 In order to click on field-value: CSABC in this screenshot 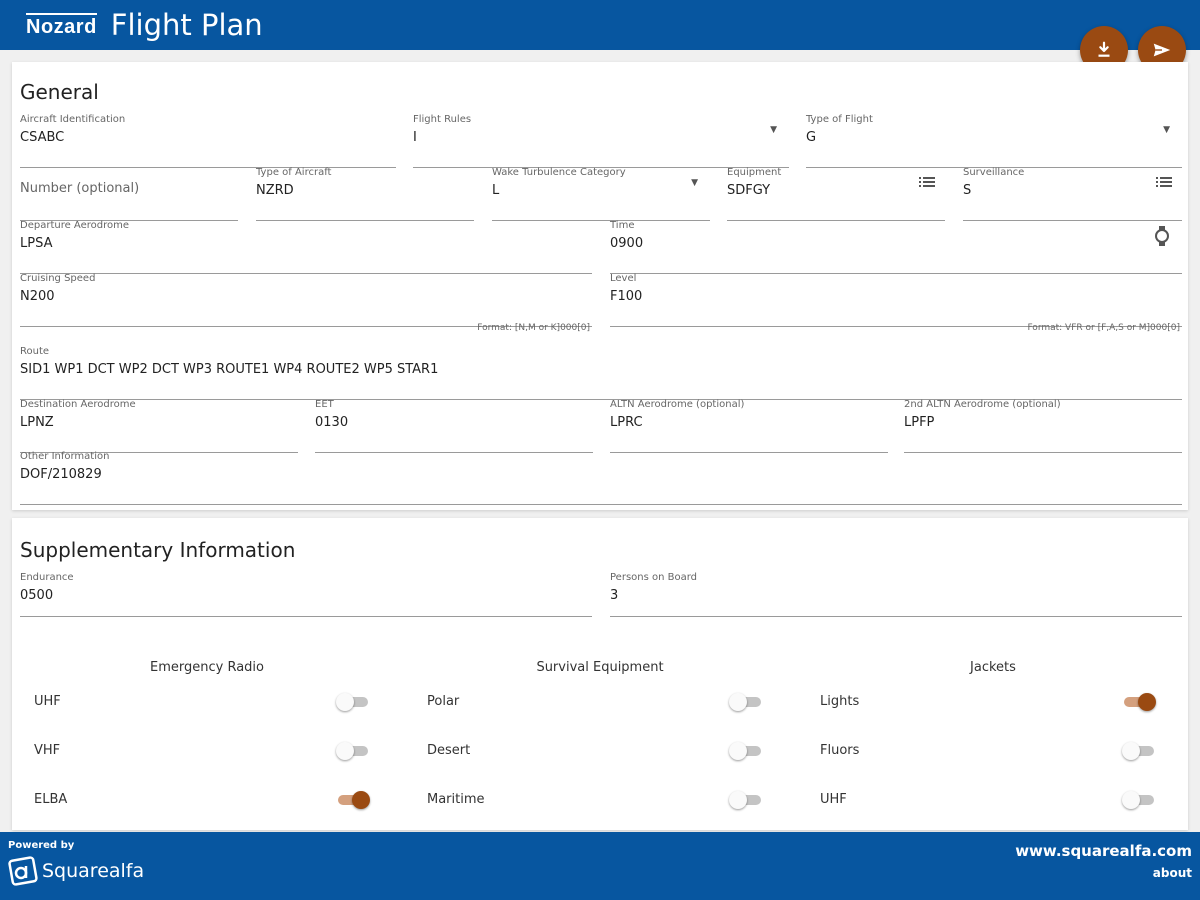, I will do `click(42, 137)`.